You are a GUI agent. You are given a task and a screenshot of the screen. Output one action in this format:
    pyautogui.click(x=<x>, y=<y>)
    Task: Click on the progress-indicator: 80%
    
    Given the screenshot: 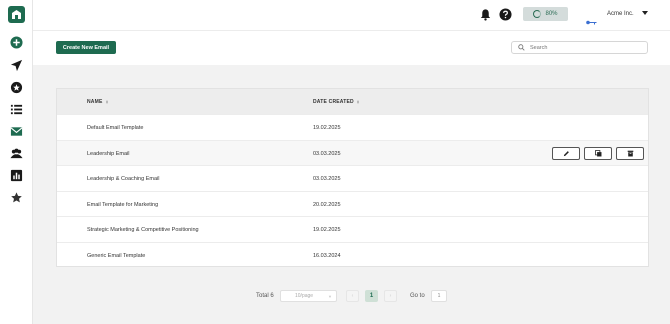 What is the action you would take?
    pyautogui.click(x=545, y=14)
    